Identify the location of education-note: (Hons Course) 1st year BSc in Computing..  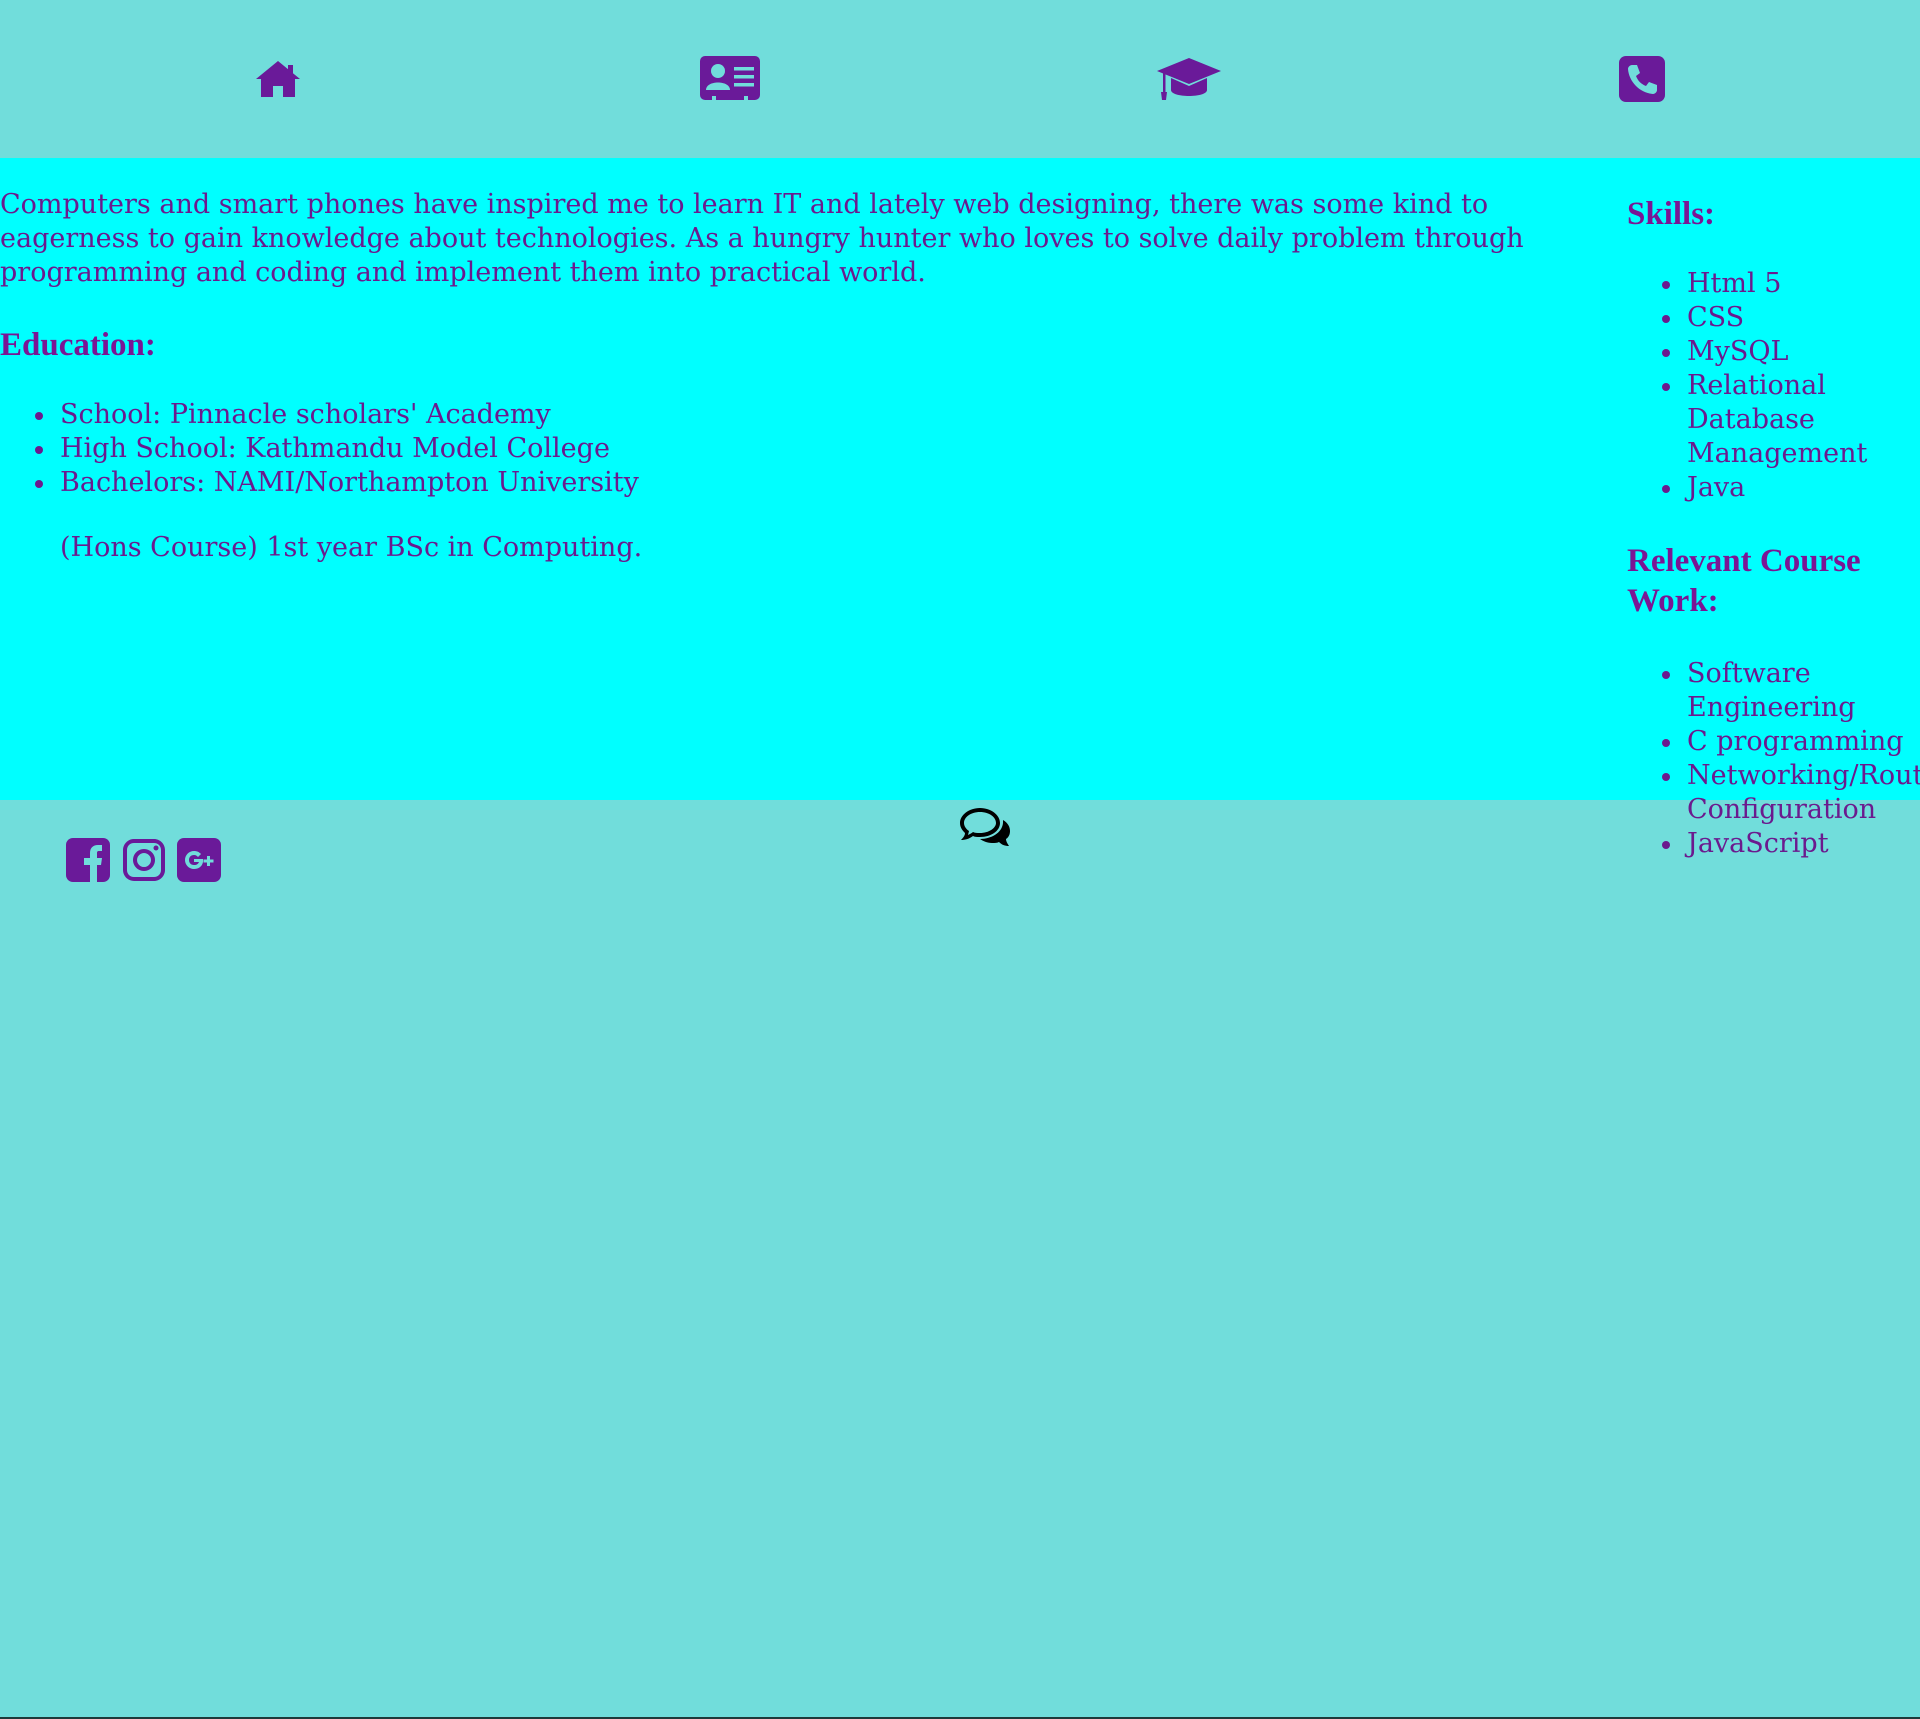
(351, 547).